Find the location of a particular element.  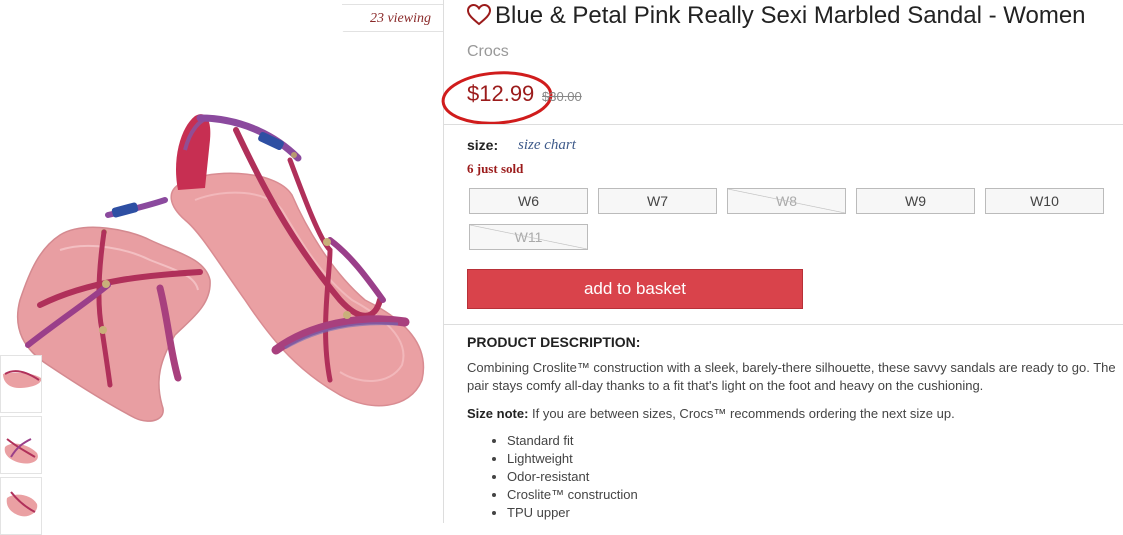

list-item: Croslite™ construction is located at coordinates (572, 495).